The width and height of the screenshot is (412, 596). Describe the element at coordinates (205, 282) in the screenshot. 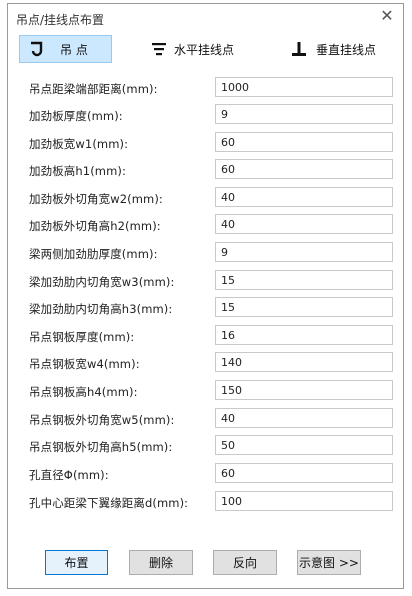

I see `param-row: 梁加劲肋内切角宽w3(mm):` at that location.